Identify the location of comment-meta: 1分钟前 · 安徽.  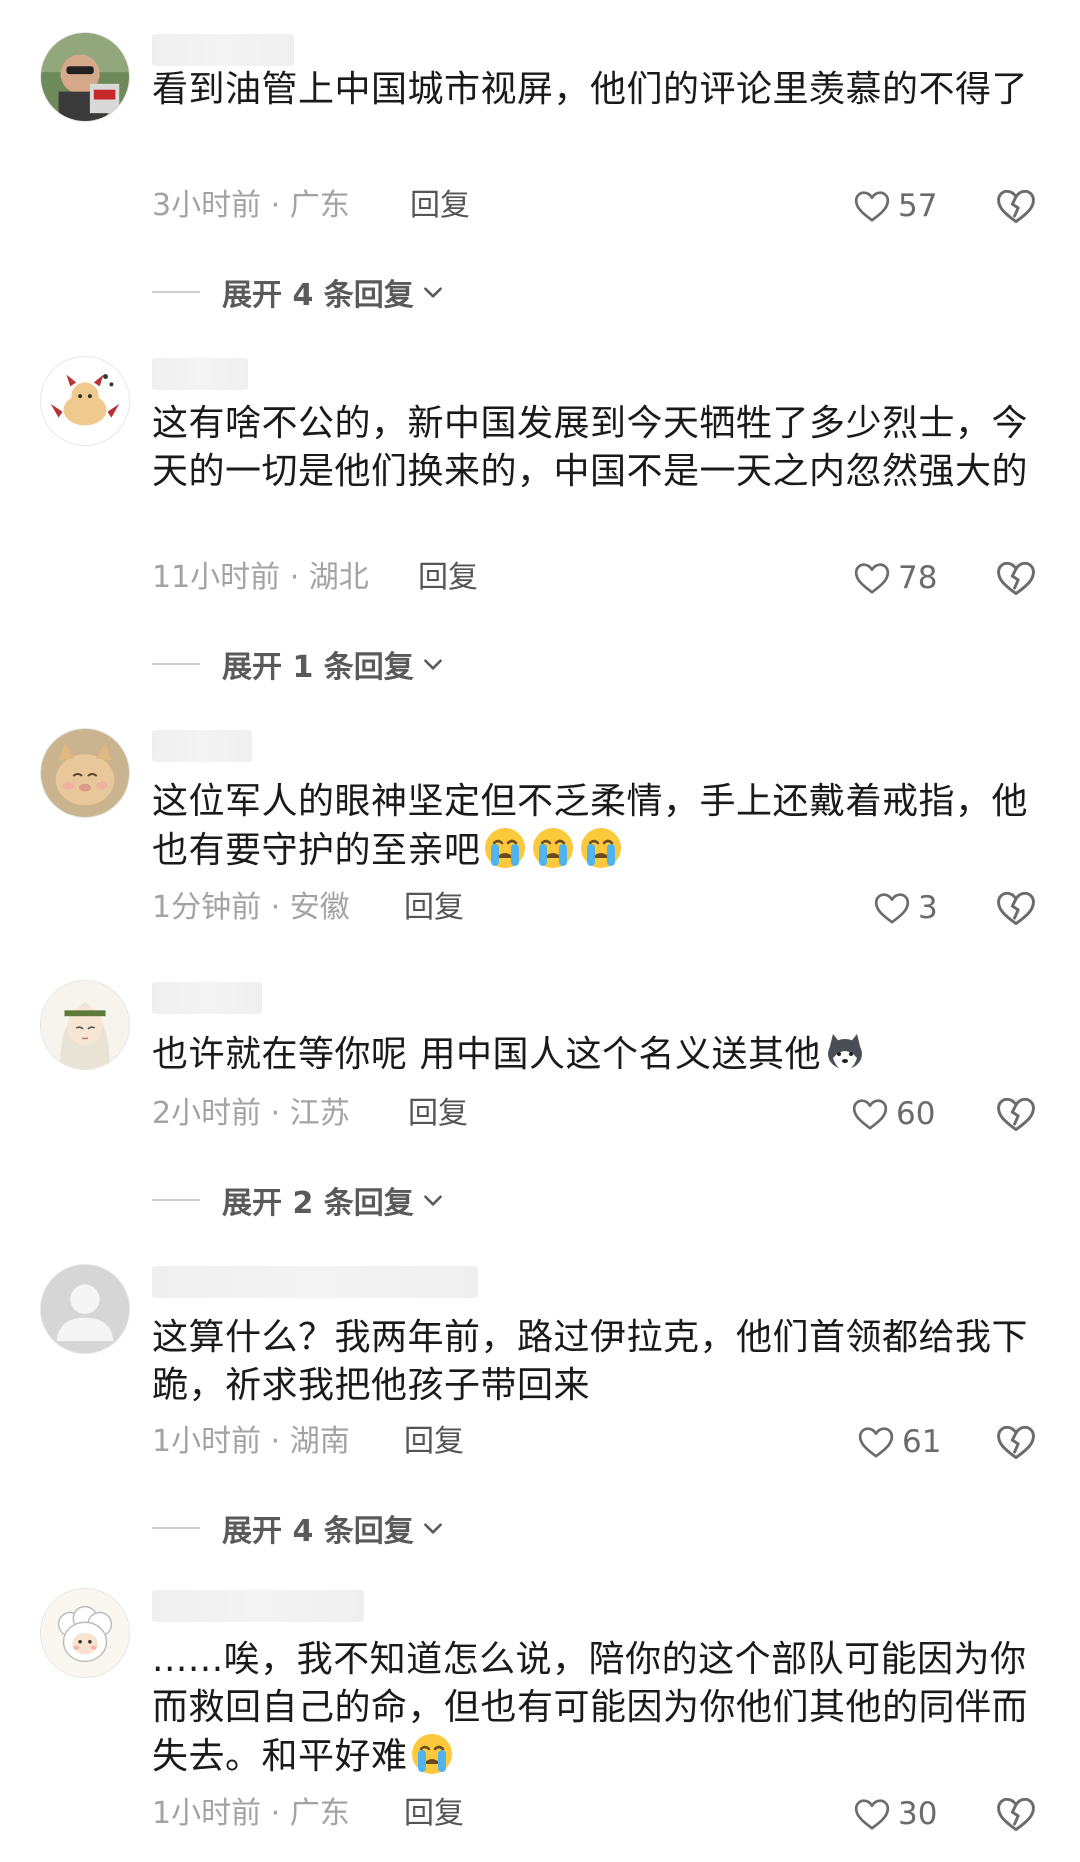
(251, 907).